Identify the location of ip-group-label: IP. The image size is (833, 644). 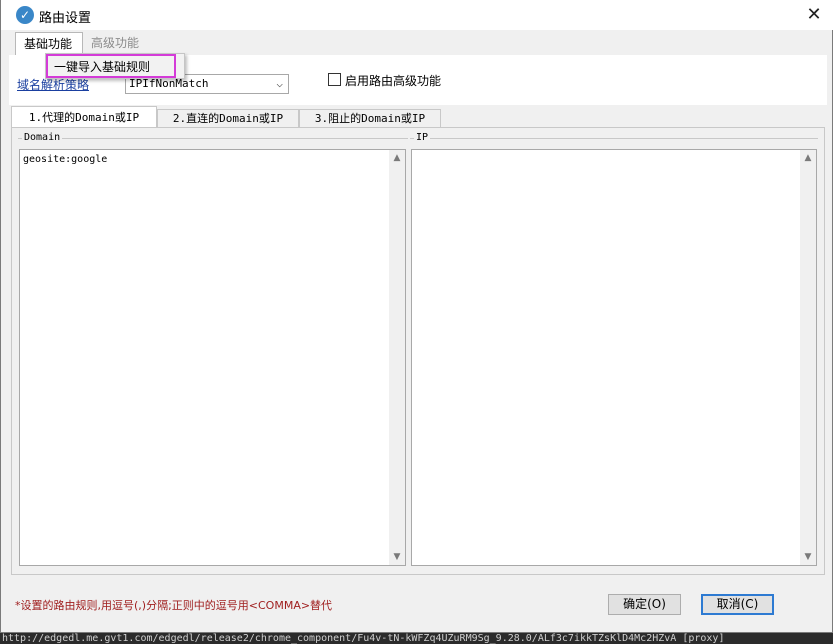
(422, 137).